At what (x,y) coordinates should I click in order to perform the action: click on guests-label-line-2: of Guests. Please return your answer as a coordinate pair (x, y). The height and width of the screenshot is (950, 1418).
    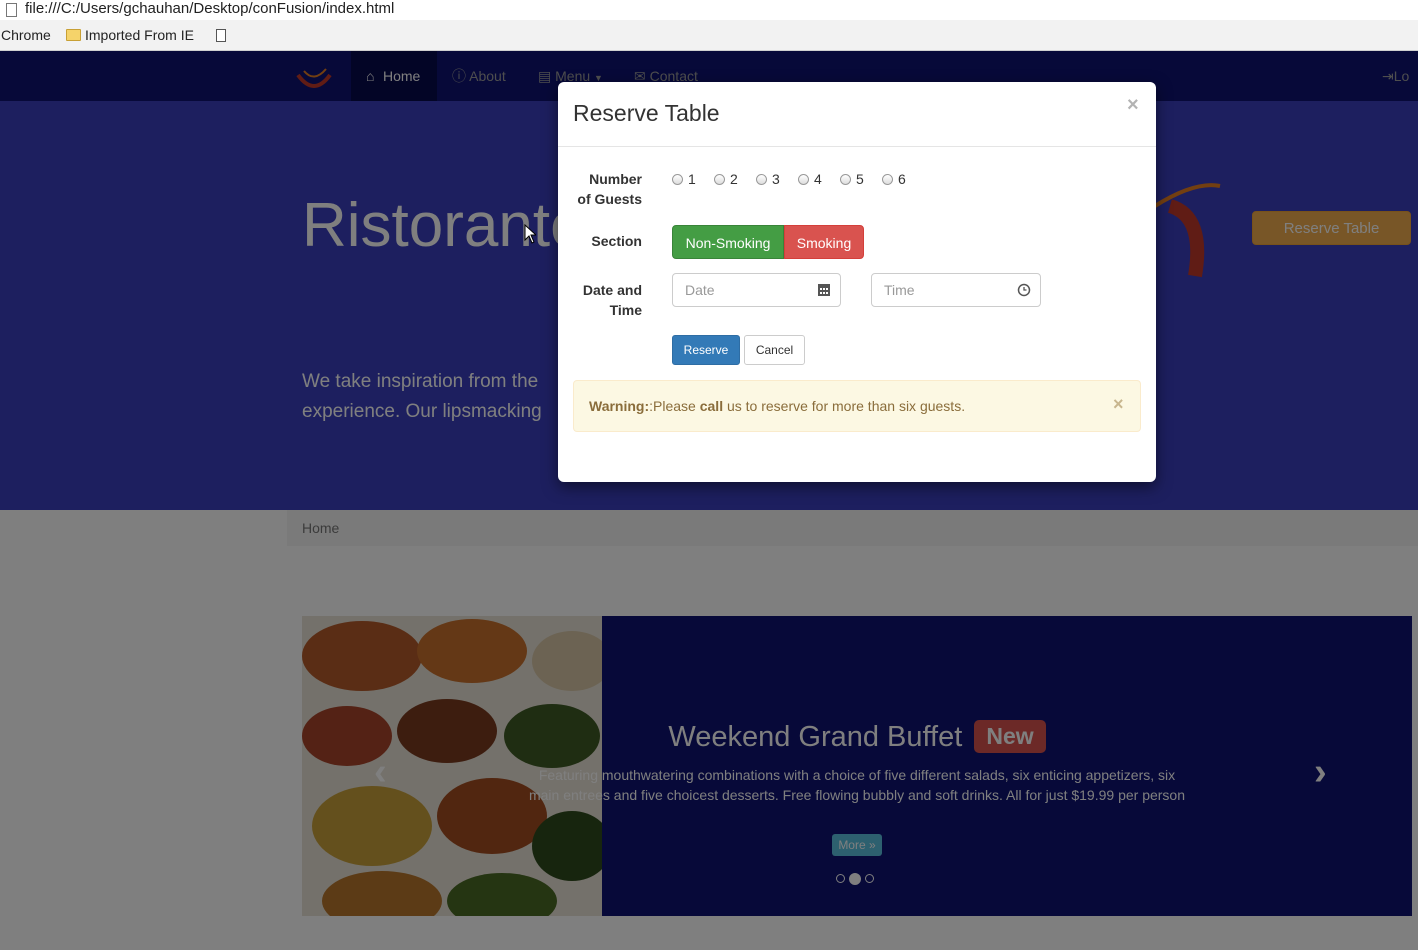
    Looking at the image, I should click on (609, 199).